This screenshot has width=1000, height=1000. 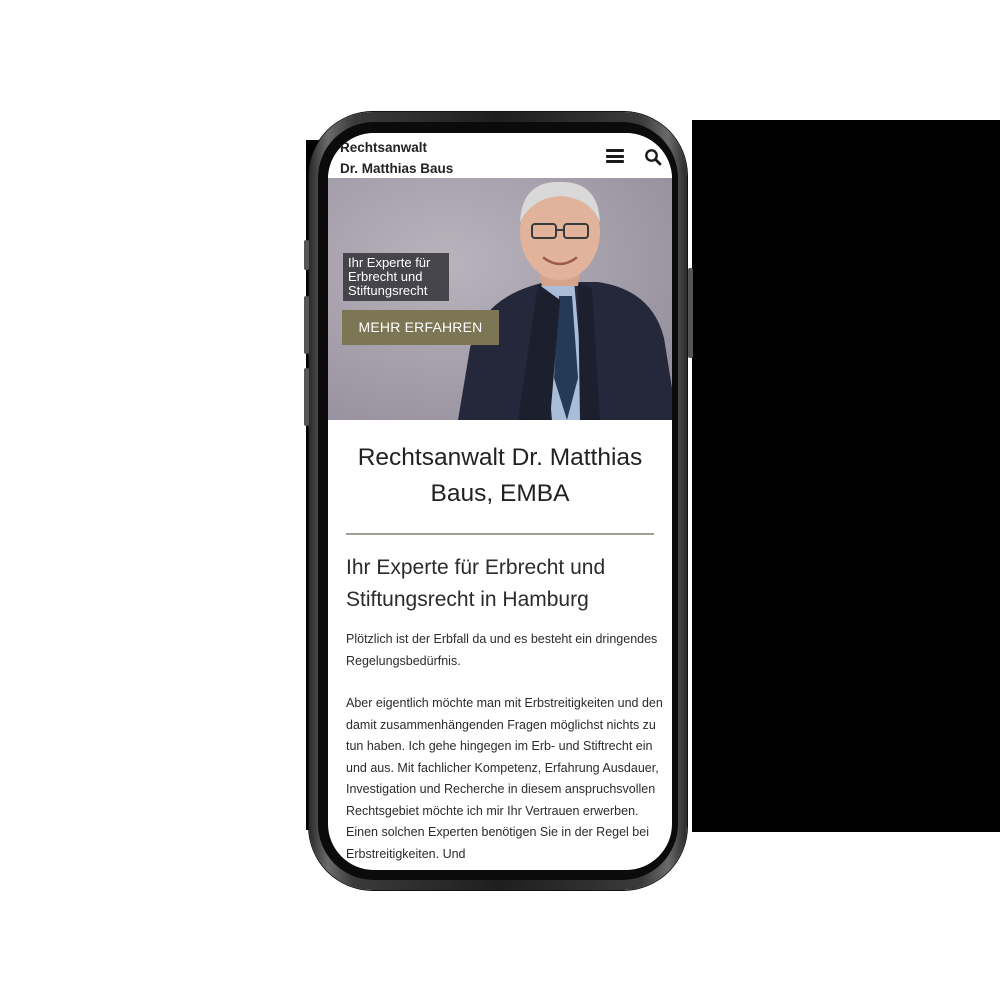 I want to click on search-icon, so click(x=653, y=157).